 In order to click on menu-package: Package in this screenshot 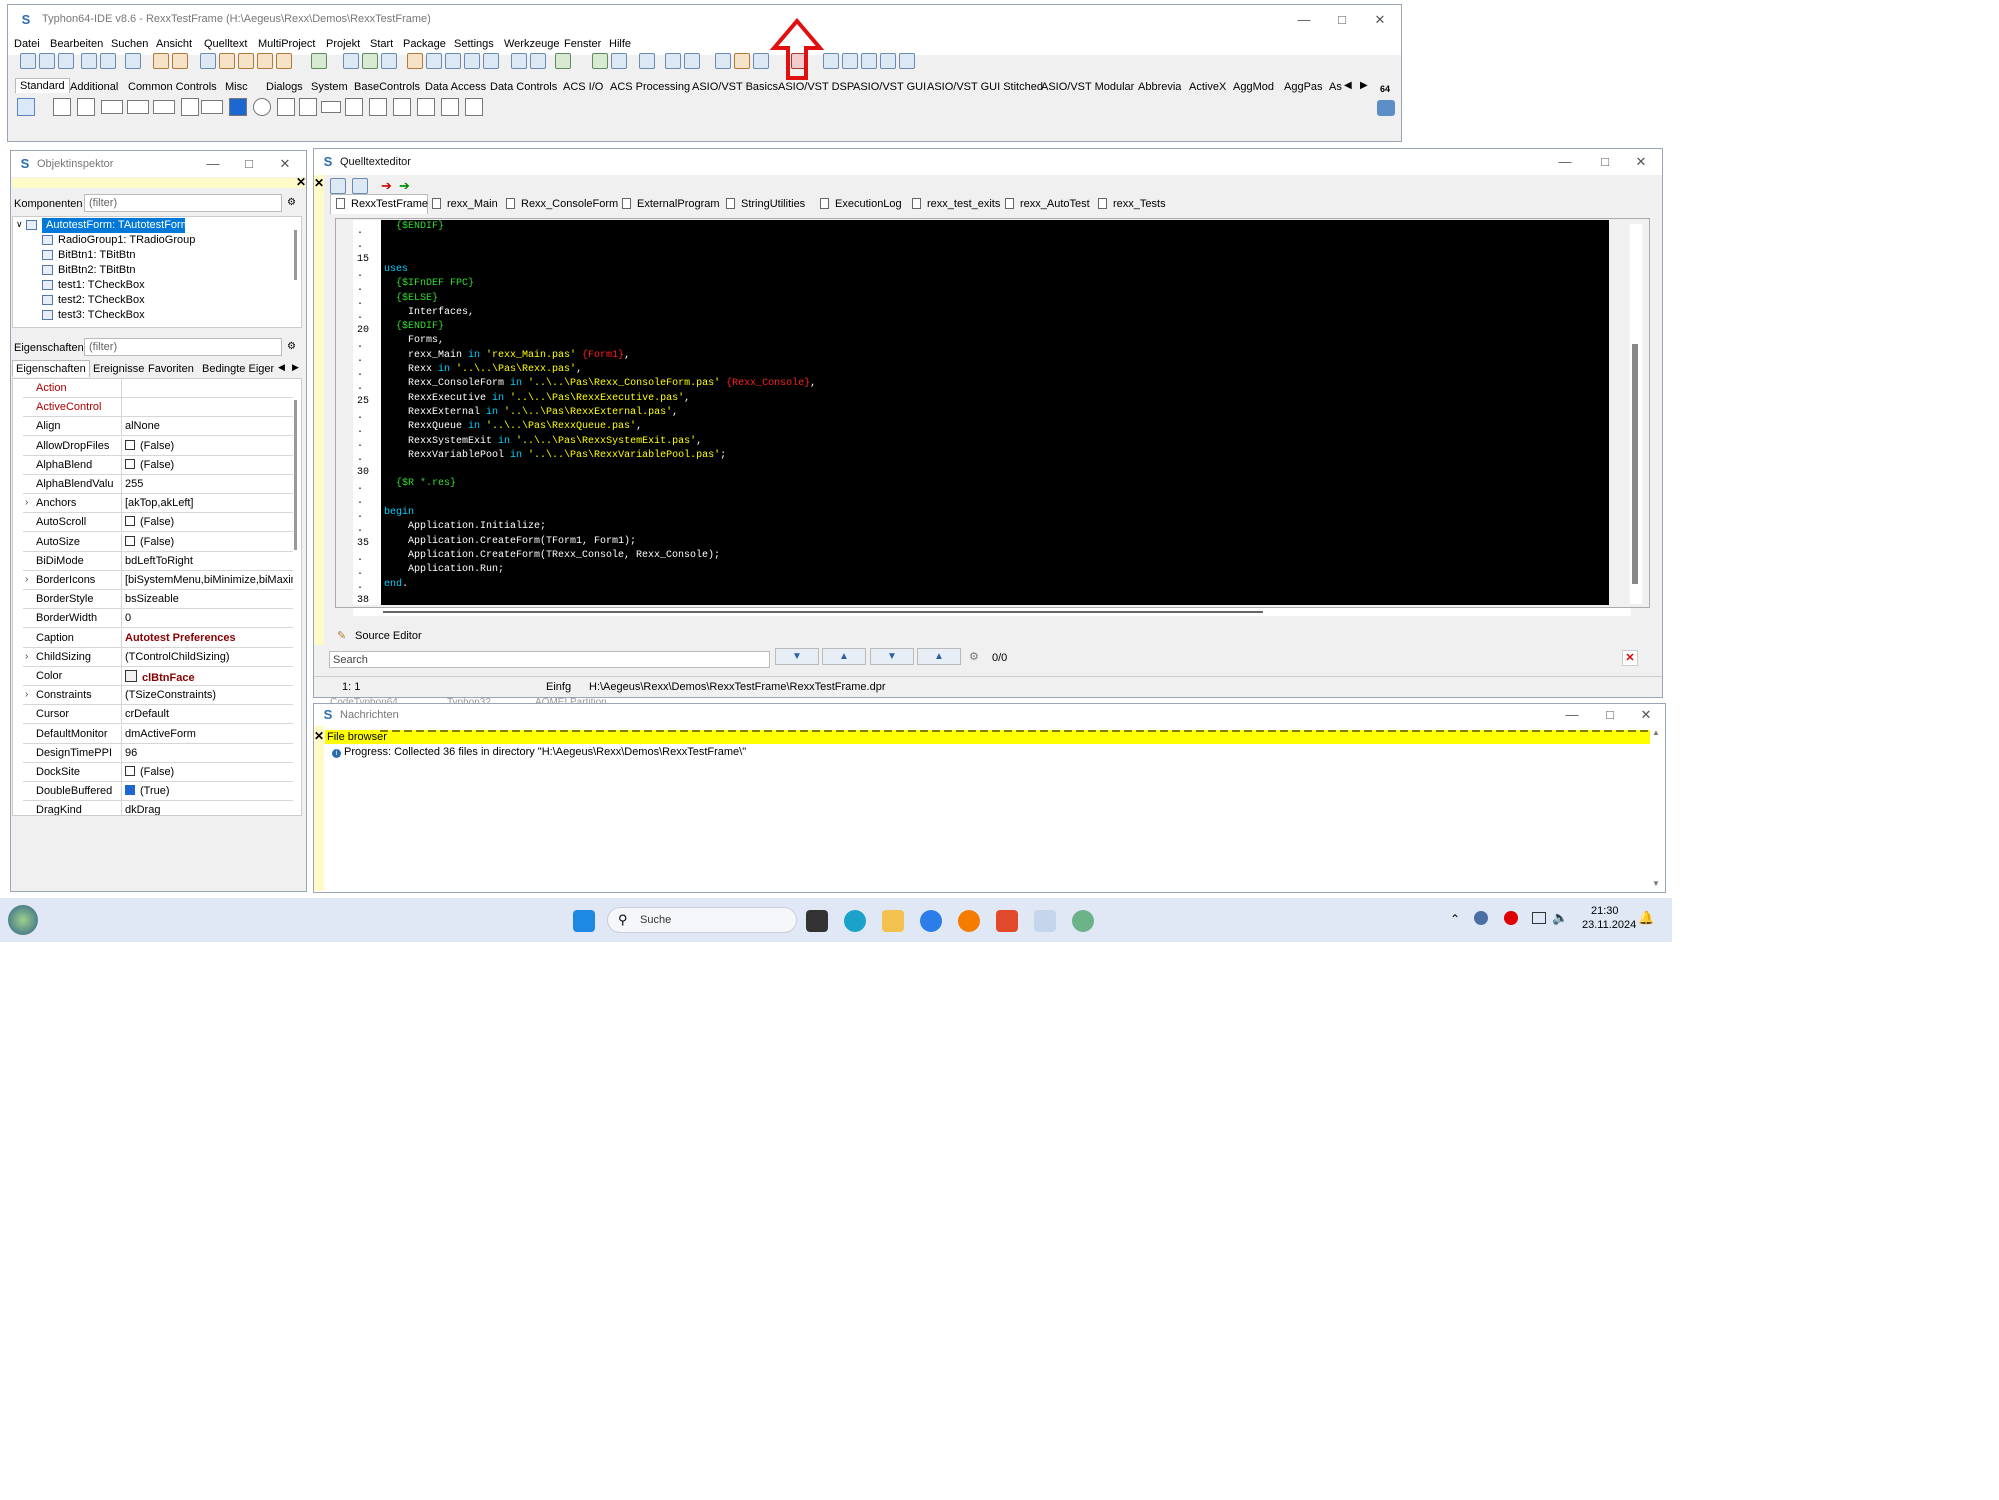, I will do `click(424, 44)`.